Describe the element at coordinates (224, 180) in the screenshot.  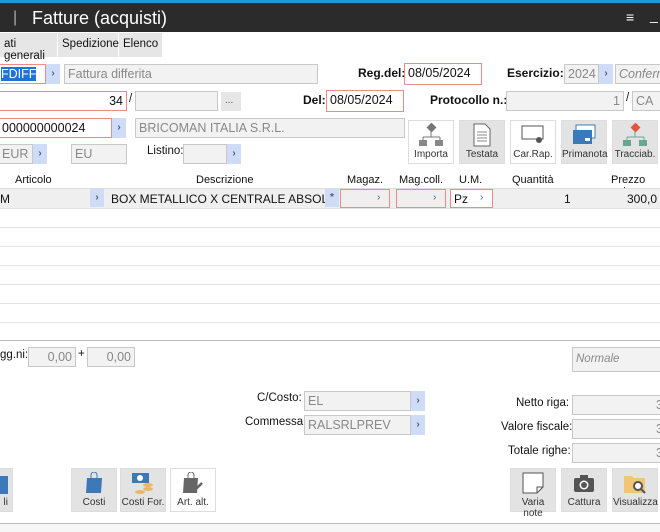
I see `col-descrizione: Descrizione` at that location.